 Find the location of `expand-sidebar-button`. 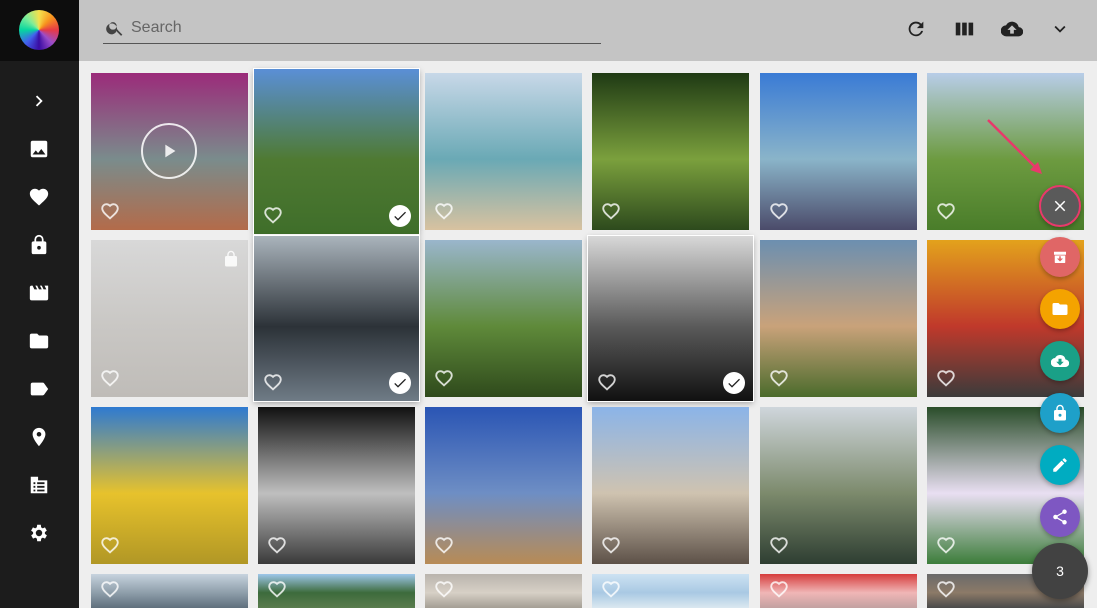

expand-sidebar-button is located at coordinates (39, 101).